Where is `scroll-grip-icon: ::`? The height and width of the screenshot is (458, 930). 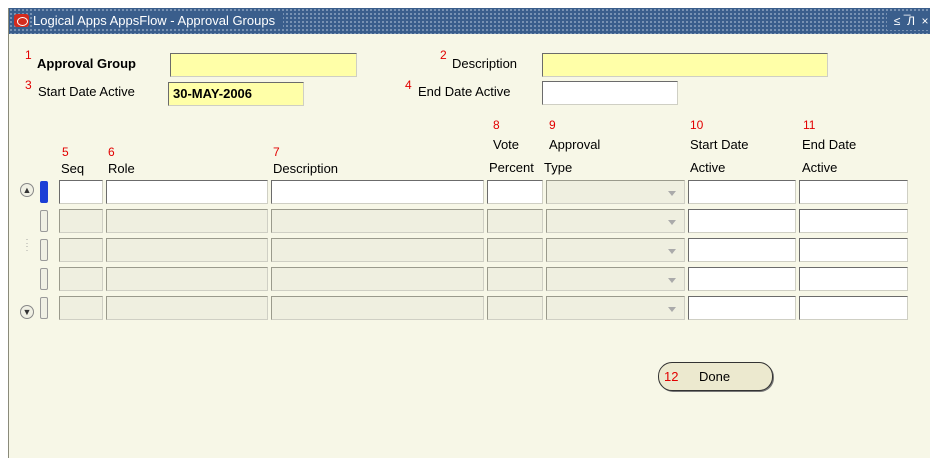
scroll-grip-icon: :: is located at coordinates (27, 245).